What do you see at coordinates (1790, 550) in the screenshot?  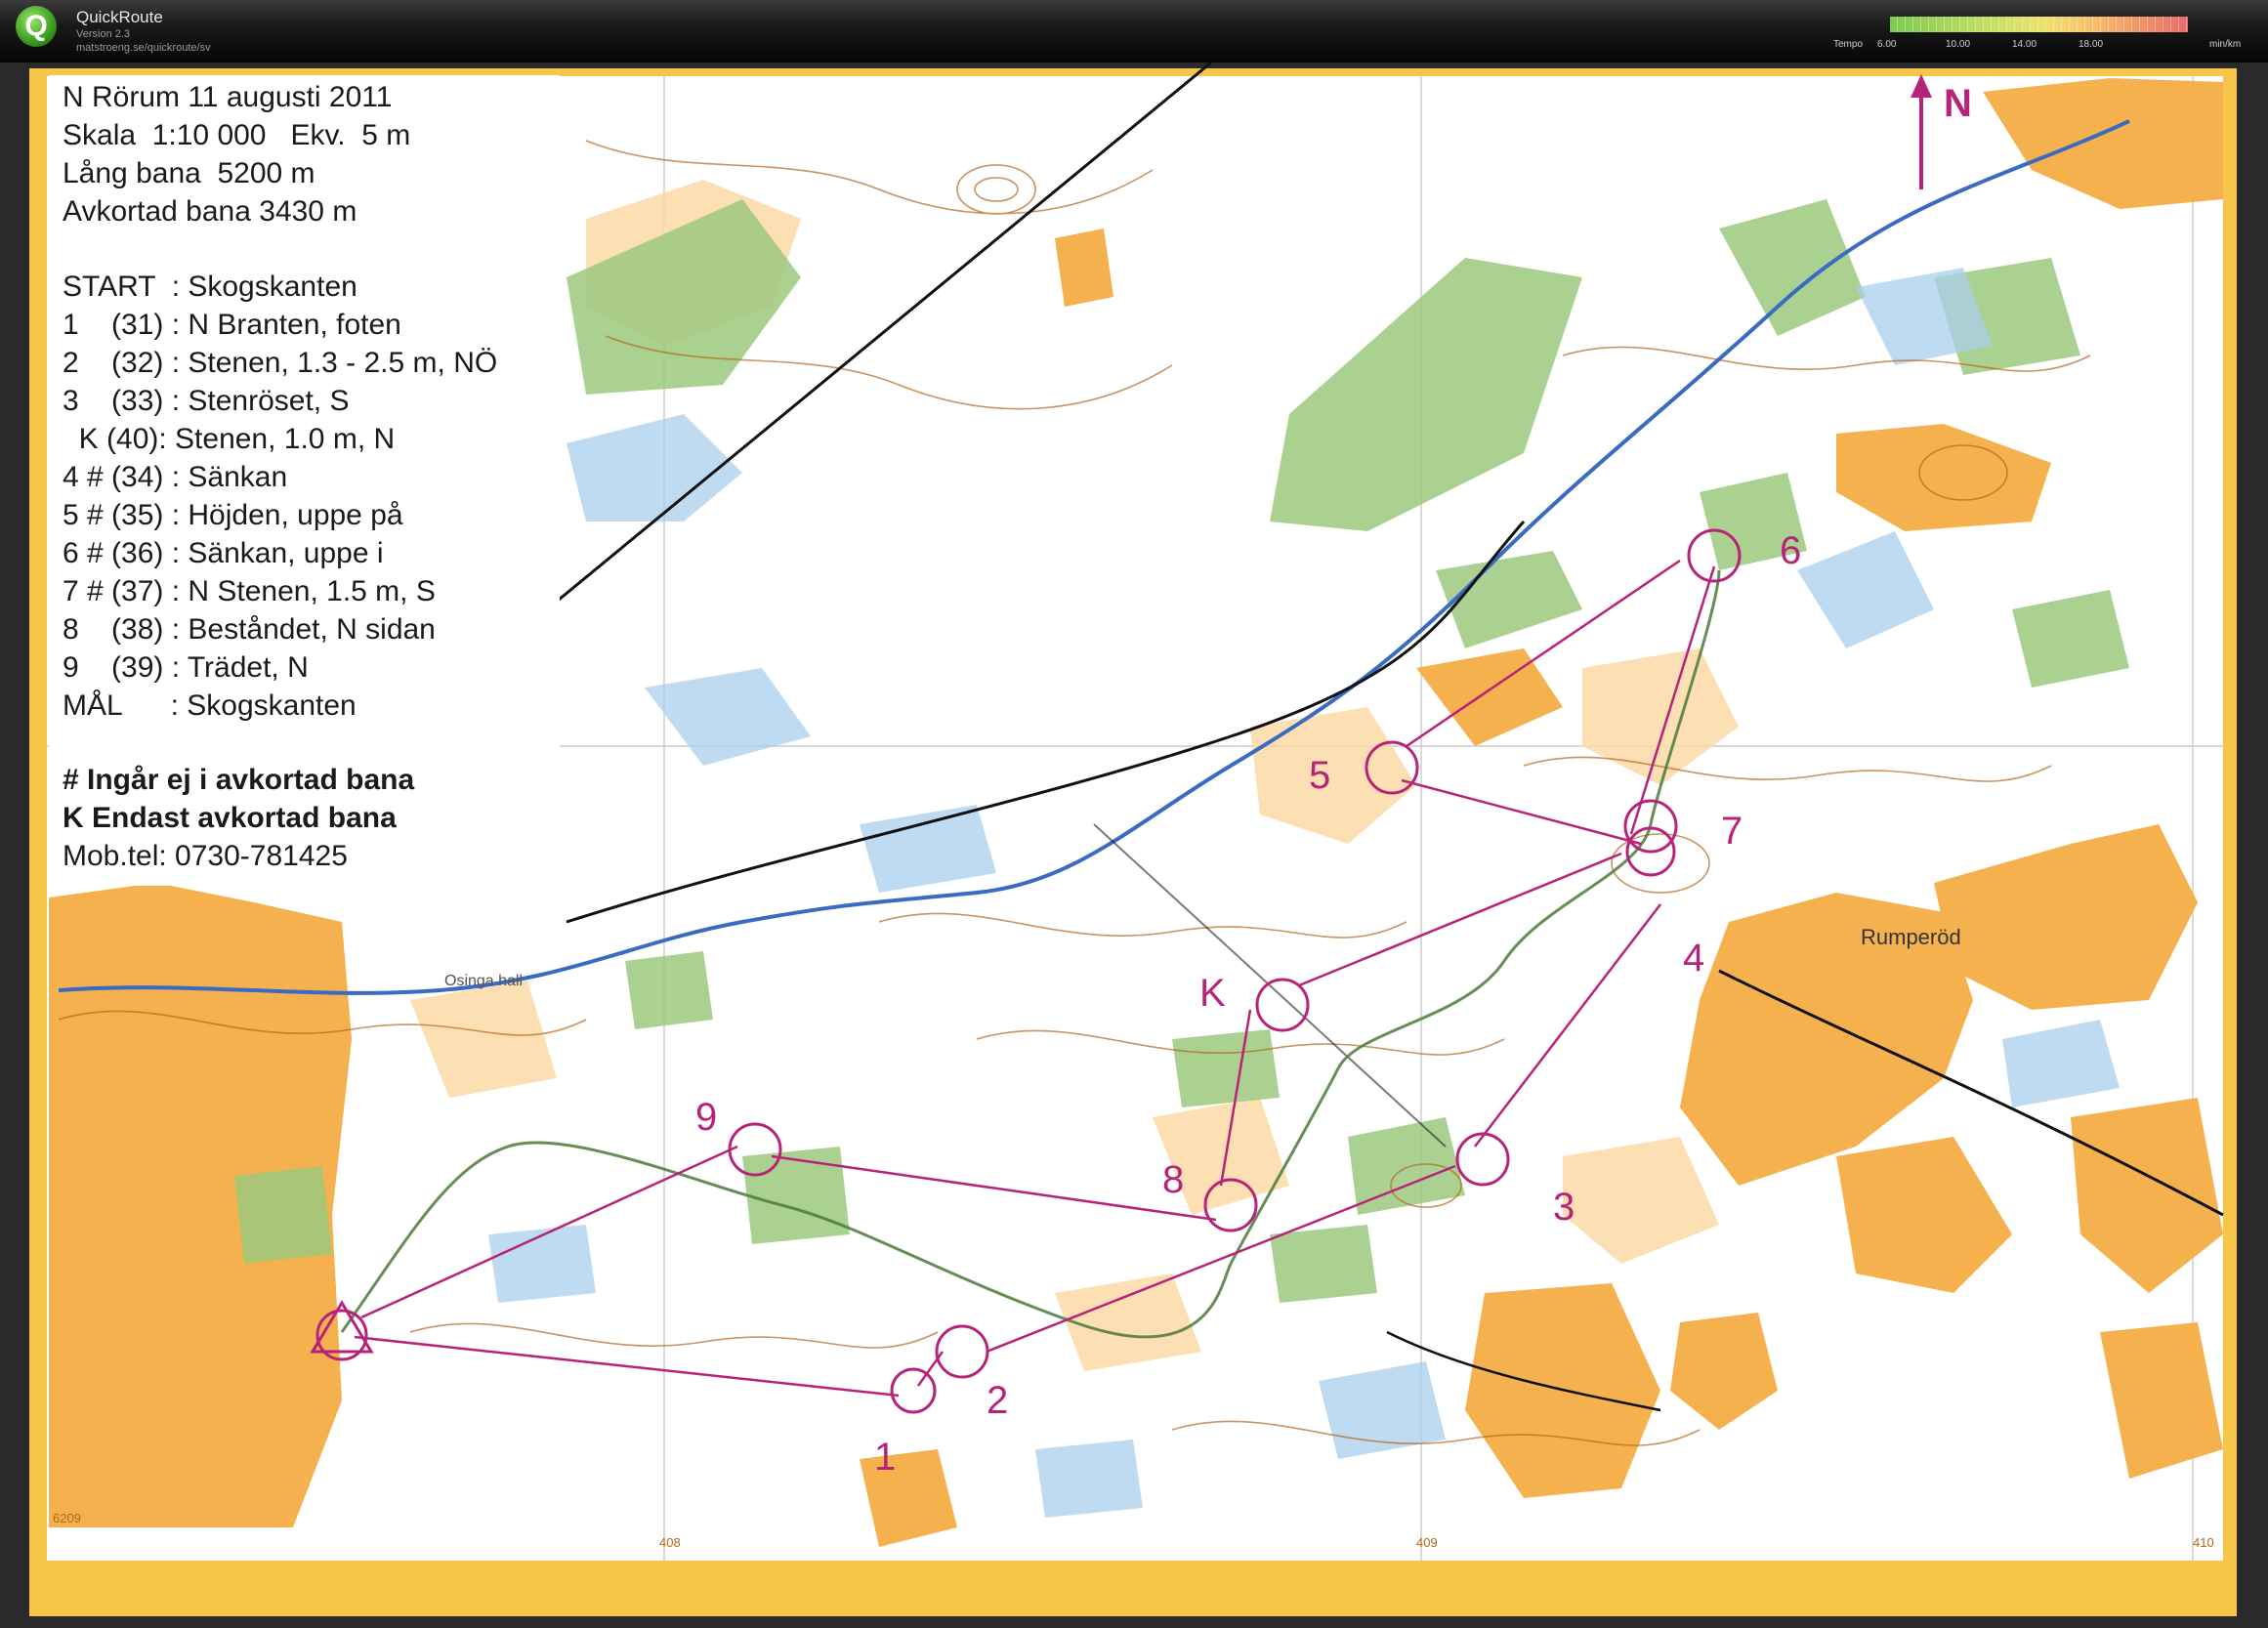 I see `control-6-label: 6` at bounding box center [1790, 550].